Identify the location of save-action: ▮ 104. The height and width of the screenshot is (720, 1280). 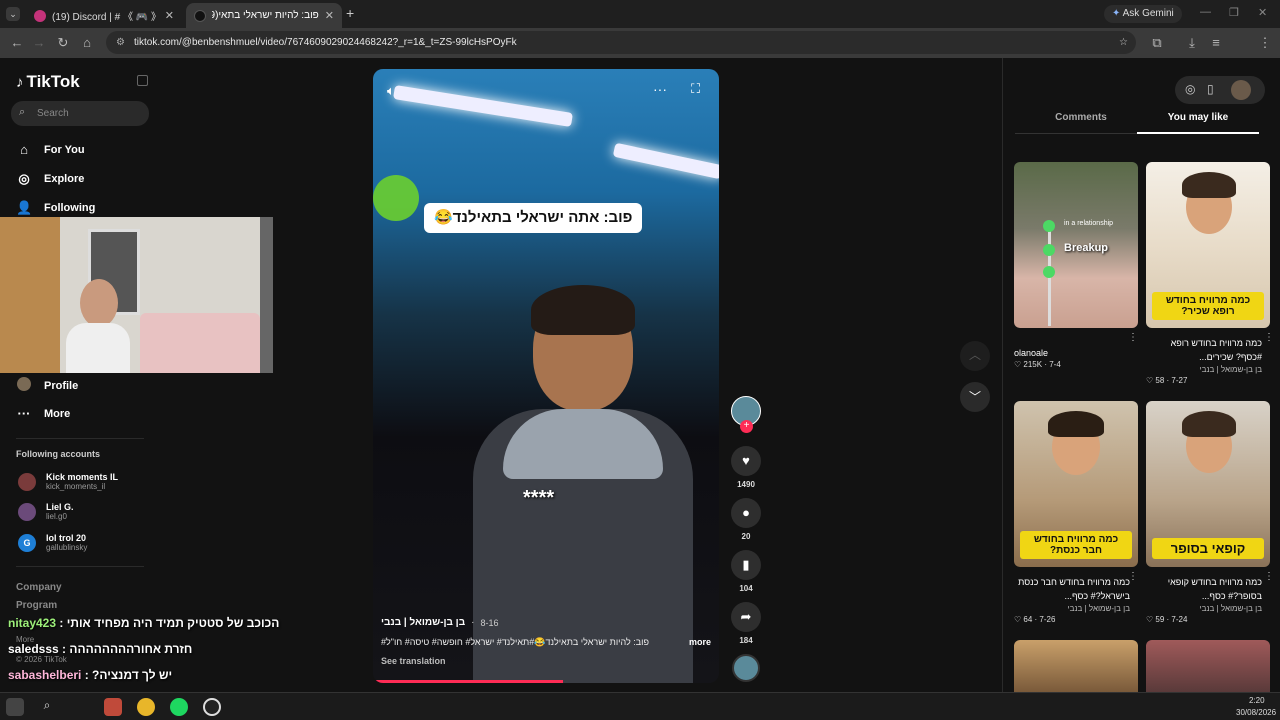
(746, 571).